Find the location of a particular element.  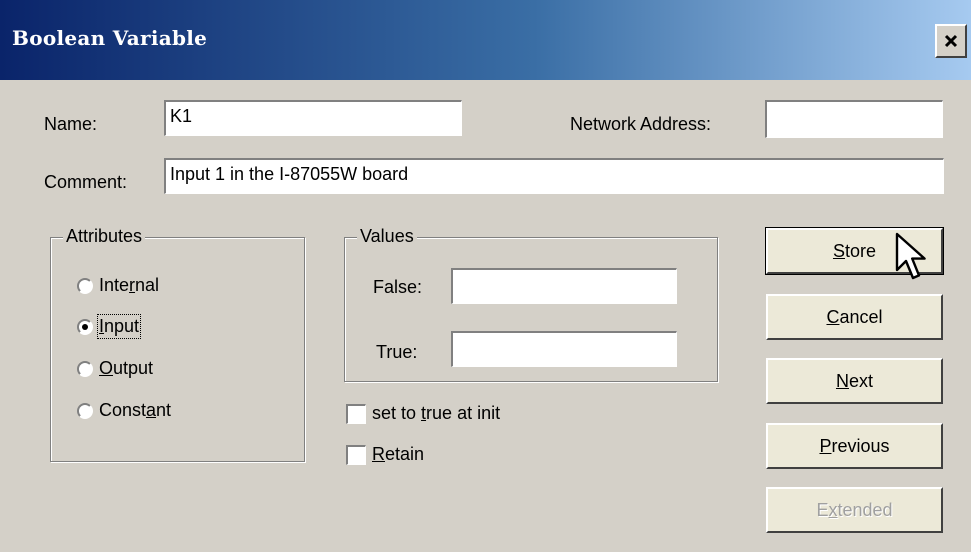

comment-value: Input 1 in the I-87055W board is located at coordinates (289, 174).